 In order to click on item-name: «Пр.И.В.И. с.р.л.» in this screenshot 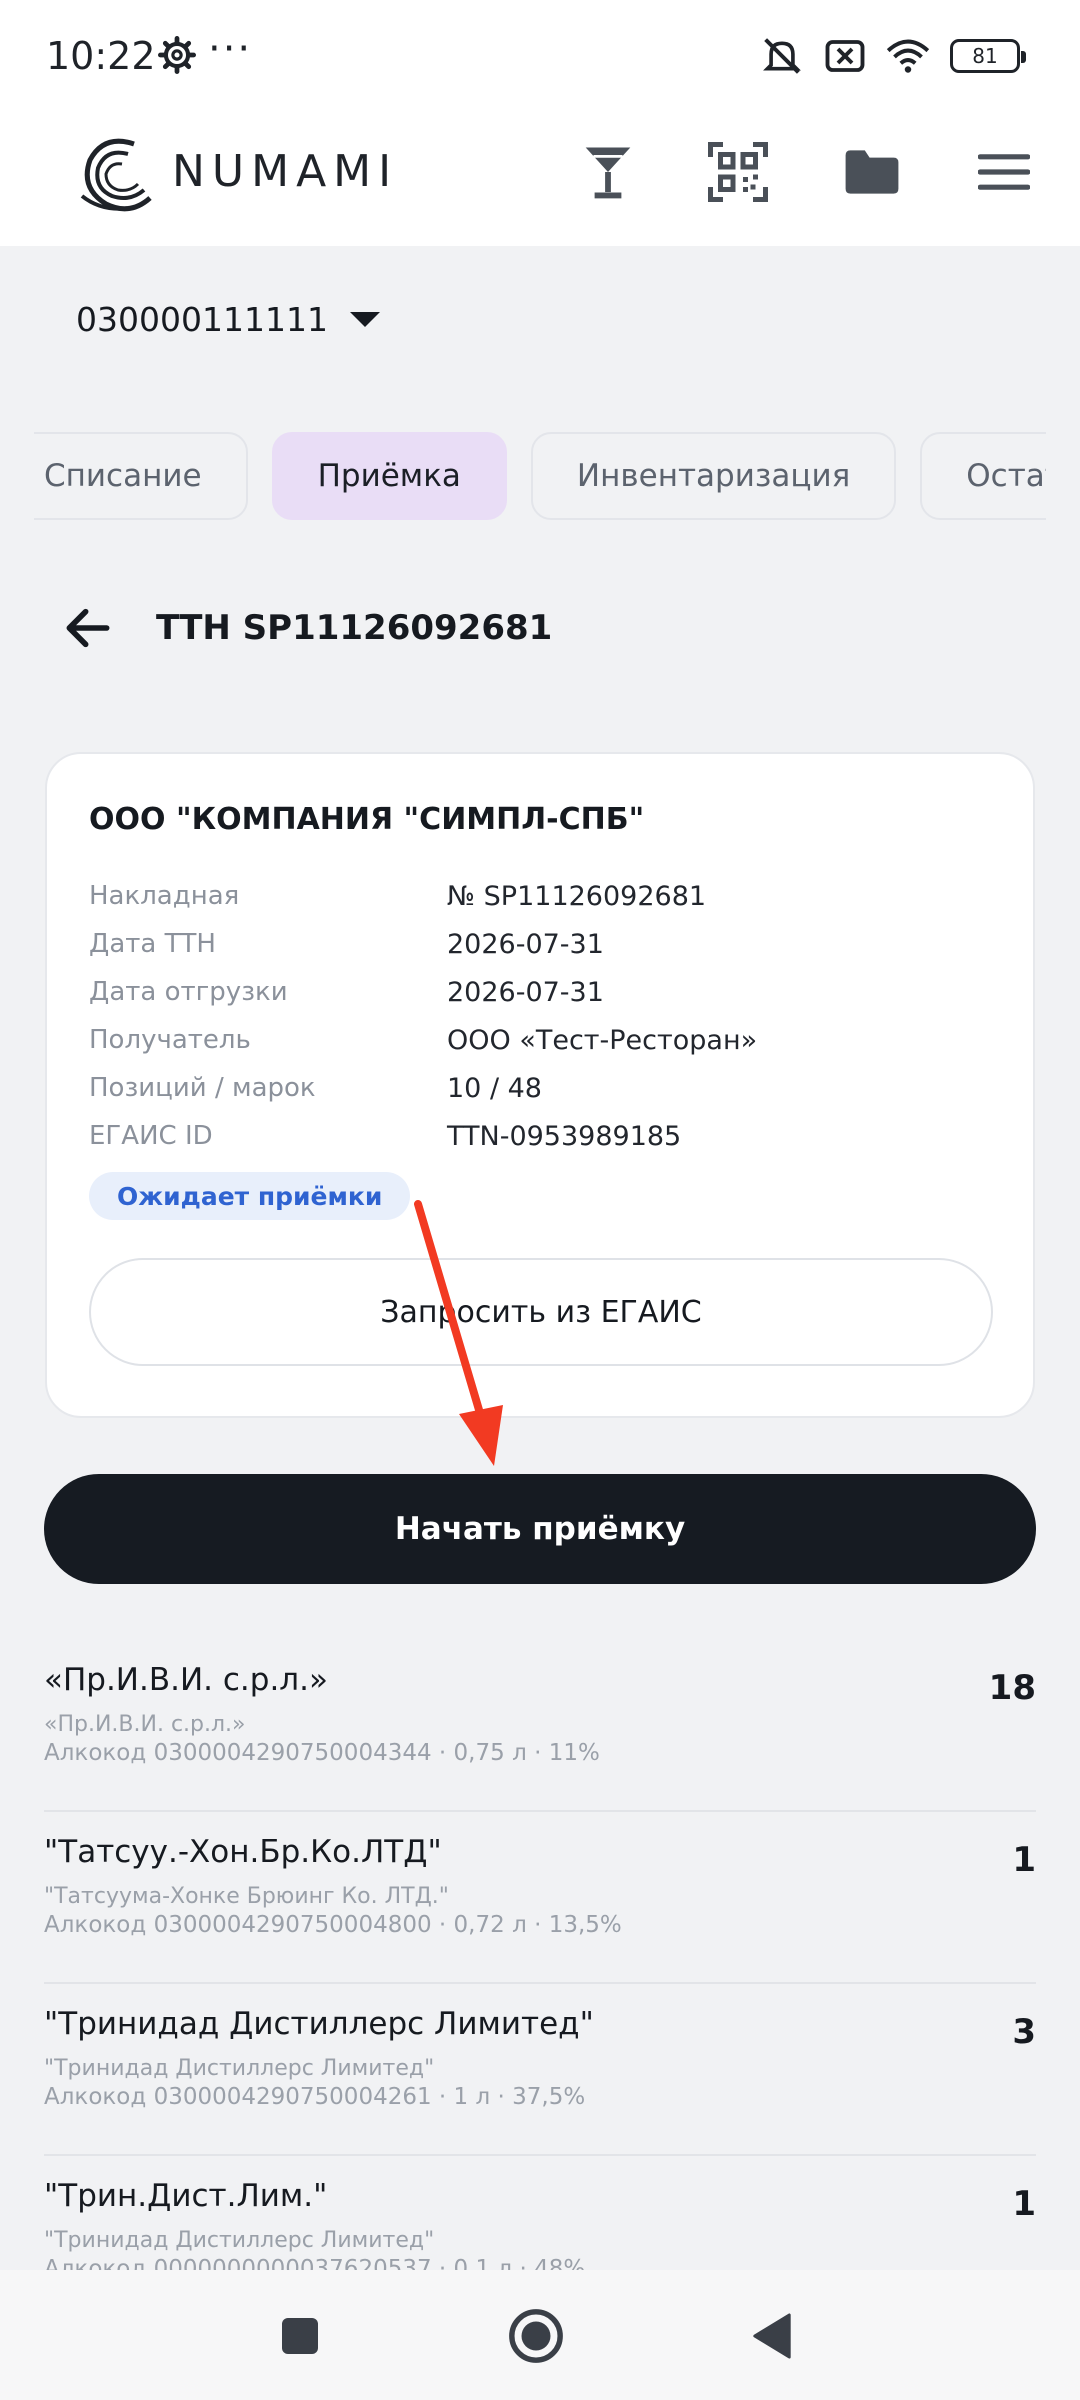, I will do `click(186, 1680)`.